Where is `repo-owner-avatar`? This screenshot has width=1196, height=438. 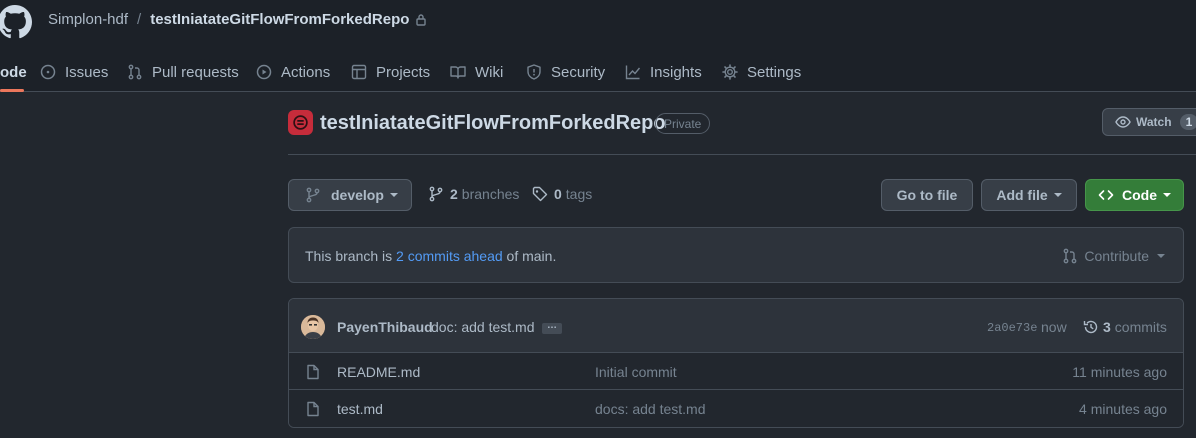
repo-owner-avatar is located at coordinates (300, 122).